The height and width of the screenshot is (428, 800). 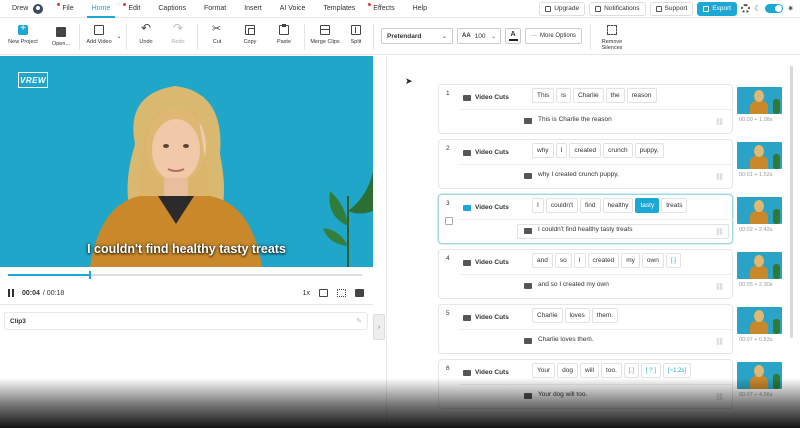 I want to click on row-checkbox, so click(x=449, y=221).